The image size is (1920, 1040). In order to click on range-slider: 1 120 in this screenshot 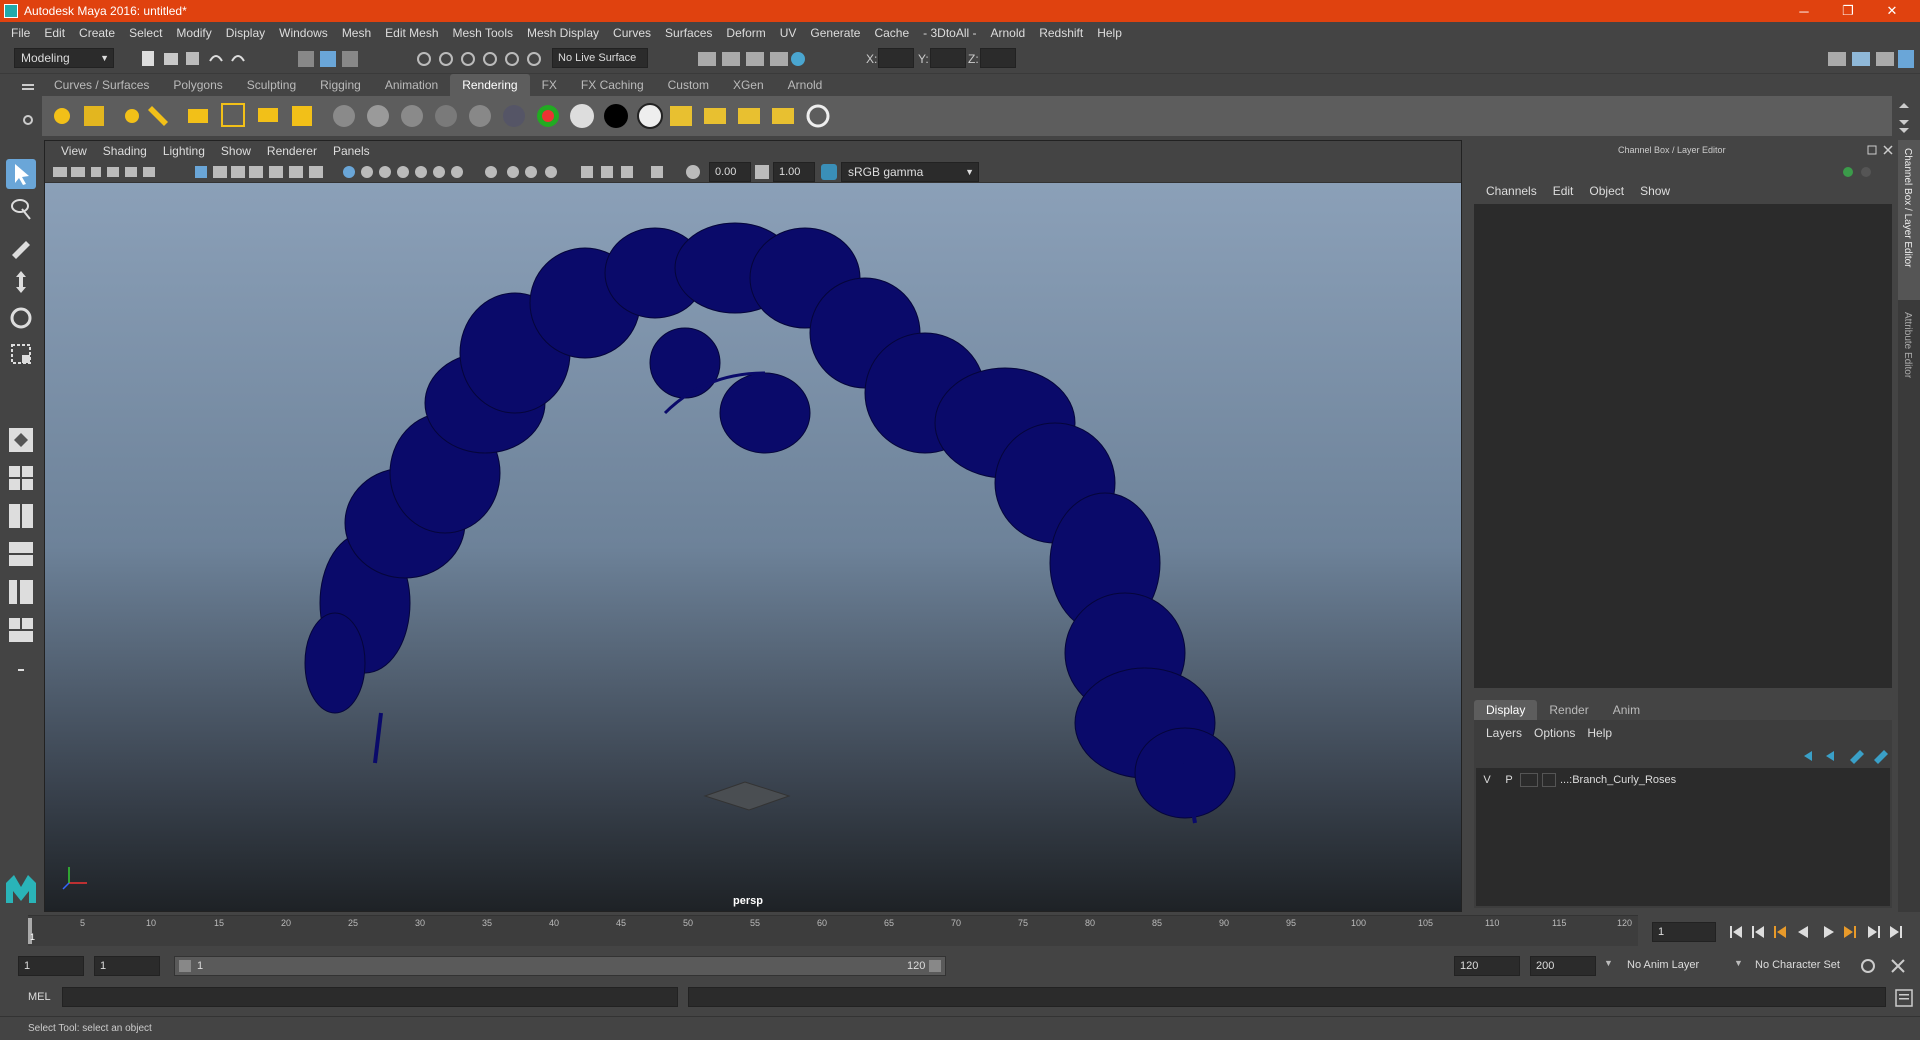, I will do `click(560, 966)`.